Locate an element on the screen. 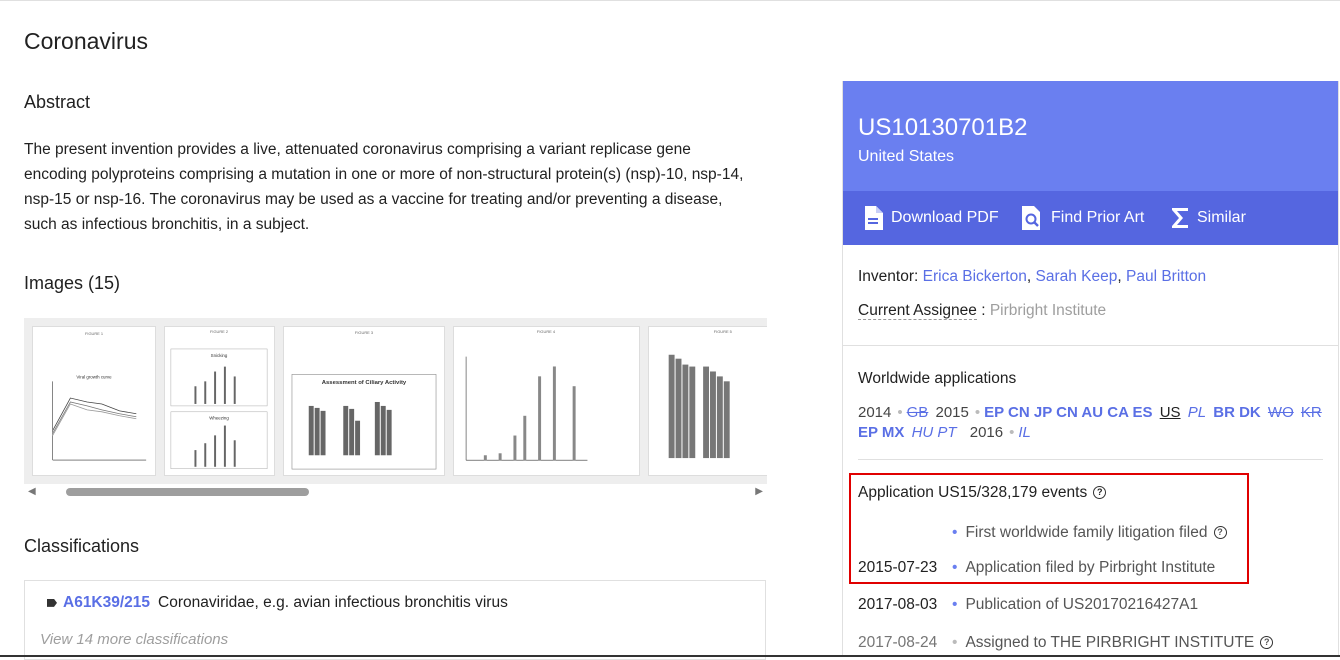 The image size is (1340, 660). country-link-il: IL is located at coordinates (1024, 432).